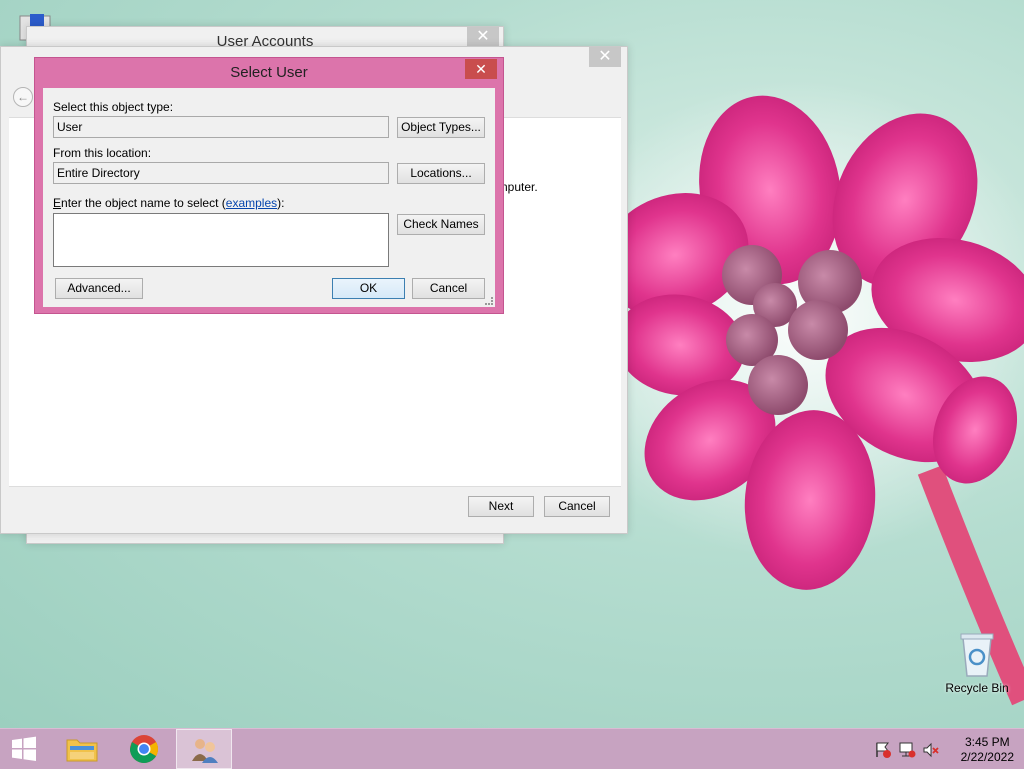 Image resolution: width=1024 pixels, height=769 pixels. I want to click on recycle-bin-icon, so click(977, 655).